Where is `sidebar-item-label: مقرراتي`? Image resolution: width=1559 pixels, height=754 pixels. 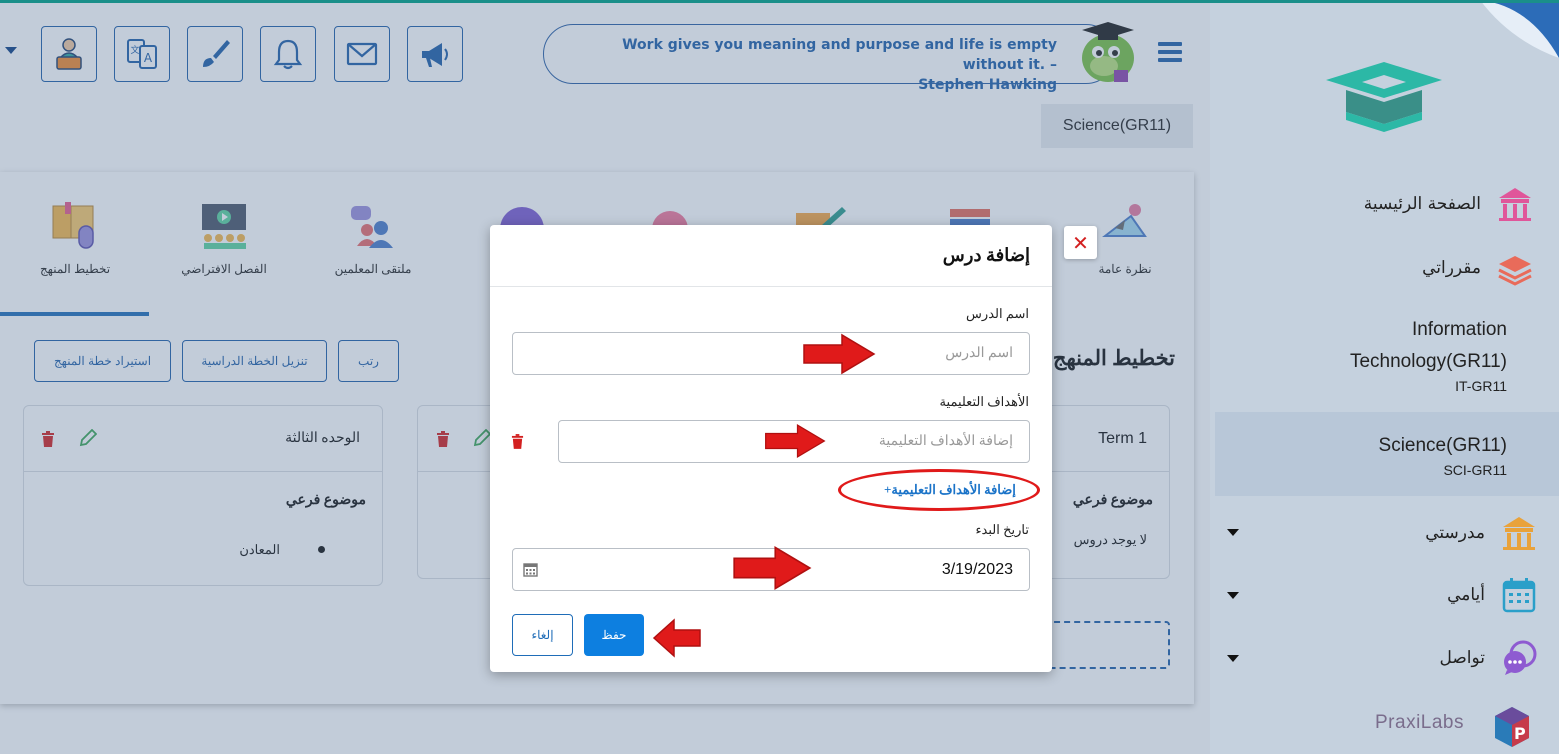
sidebar-item-label: مقرراتي is located at coordinates (1451, 268).